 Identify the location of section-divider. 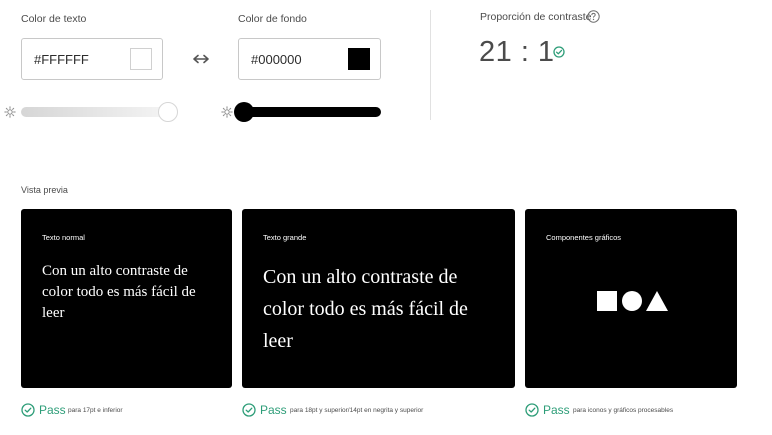
(430, 65).